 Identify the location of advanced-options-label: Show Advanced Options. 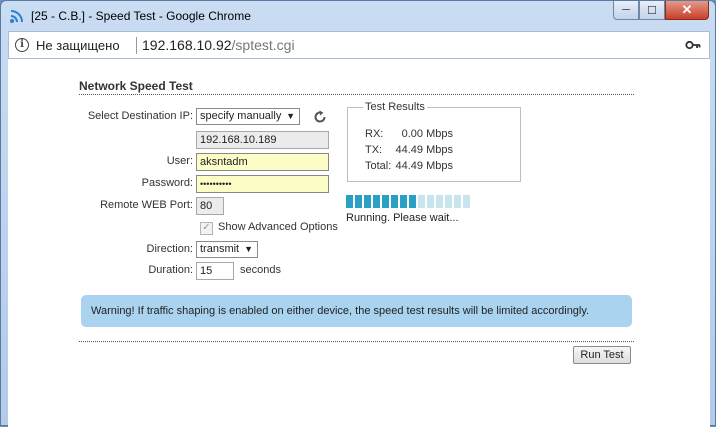
(278, 227).